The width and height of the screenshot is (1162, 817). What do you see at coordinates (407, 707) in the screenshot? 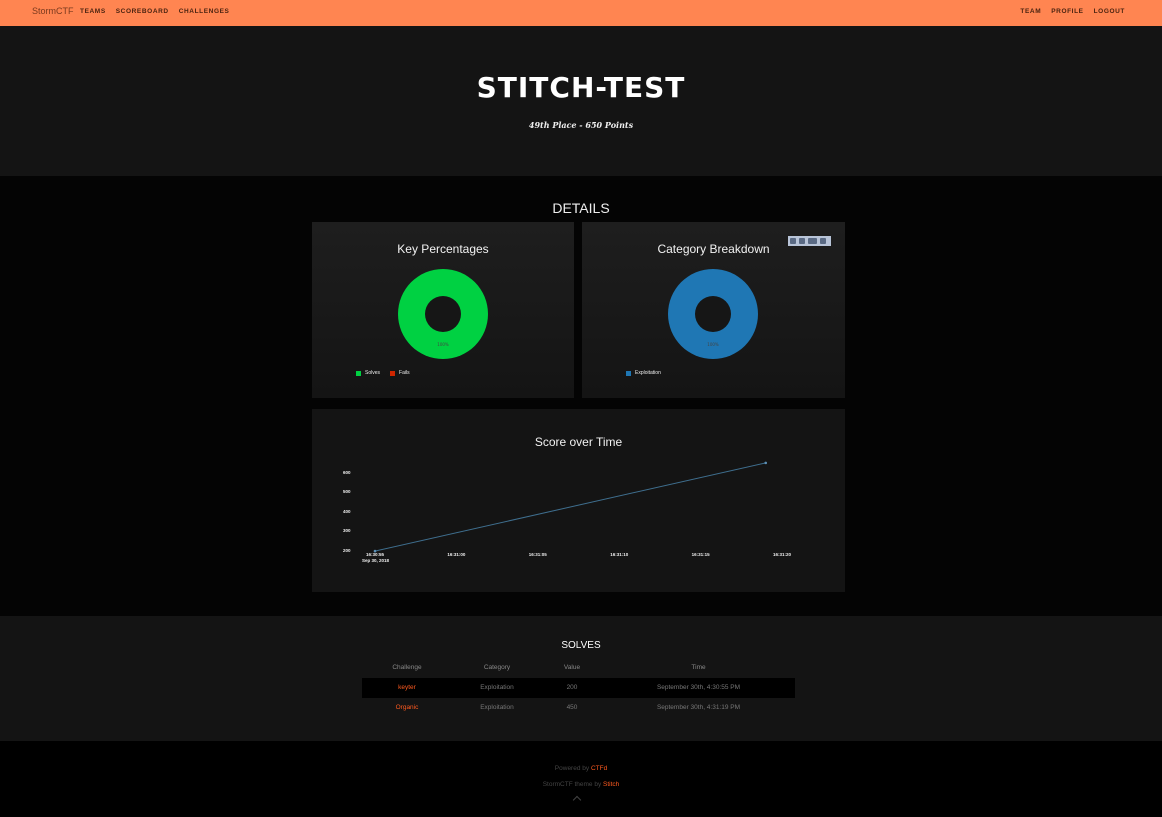
I see `challenge-link: Organic` at bounding box center [407, 707].